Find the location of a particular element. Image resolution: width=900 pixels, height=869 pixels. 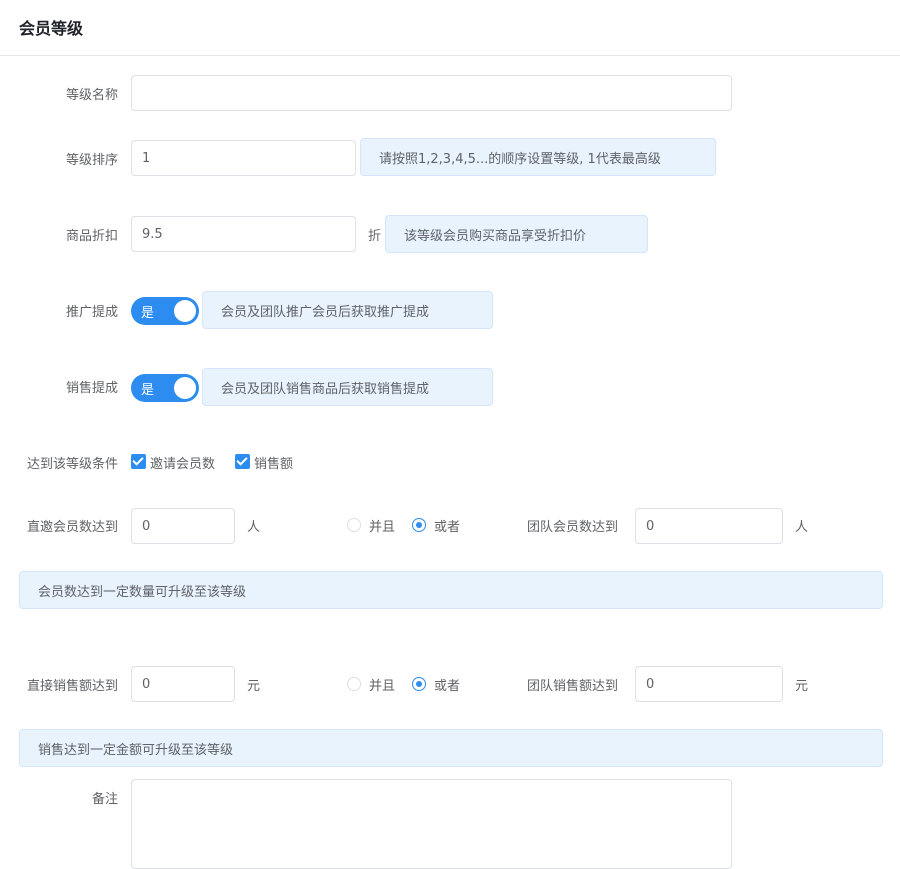

sales-commission-label: 销售提成 is located at coordinates (91, 388).